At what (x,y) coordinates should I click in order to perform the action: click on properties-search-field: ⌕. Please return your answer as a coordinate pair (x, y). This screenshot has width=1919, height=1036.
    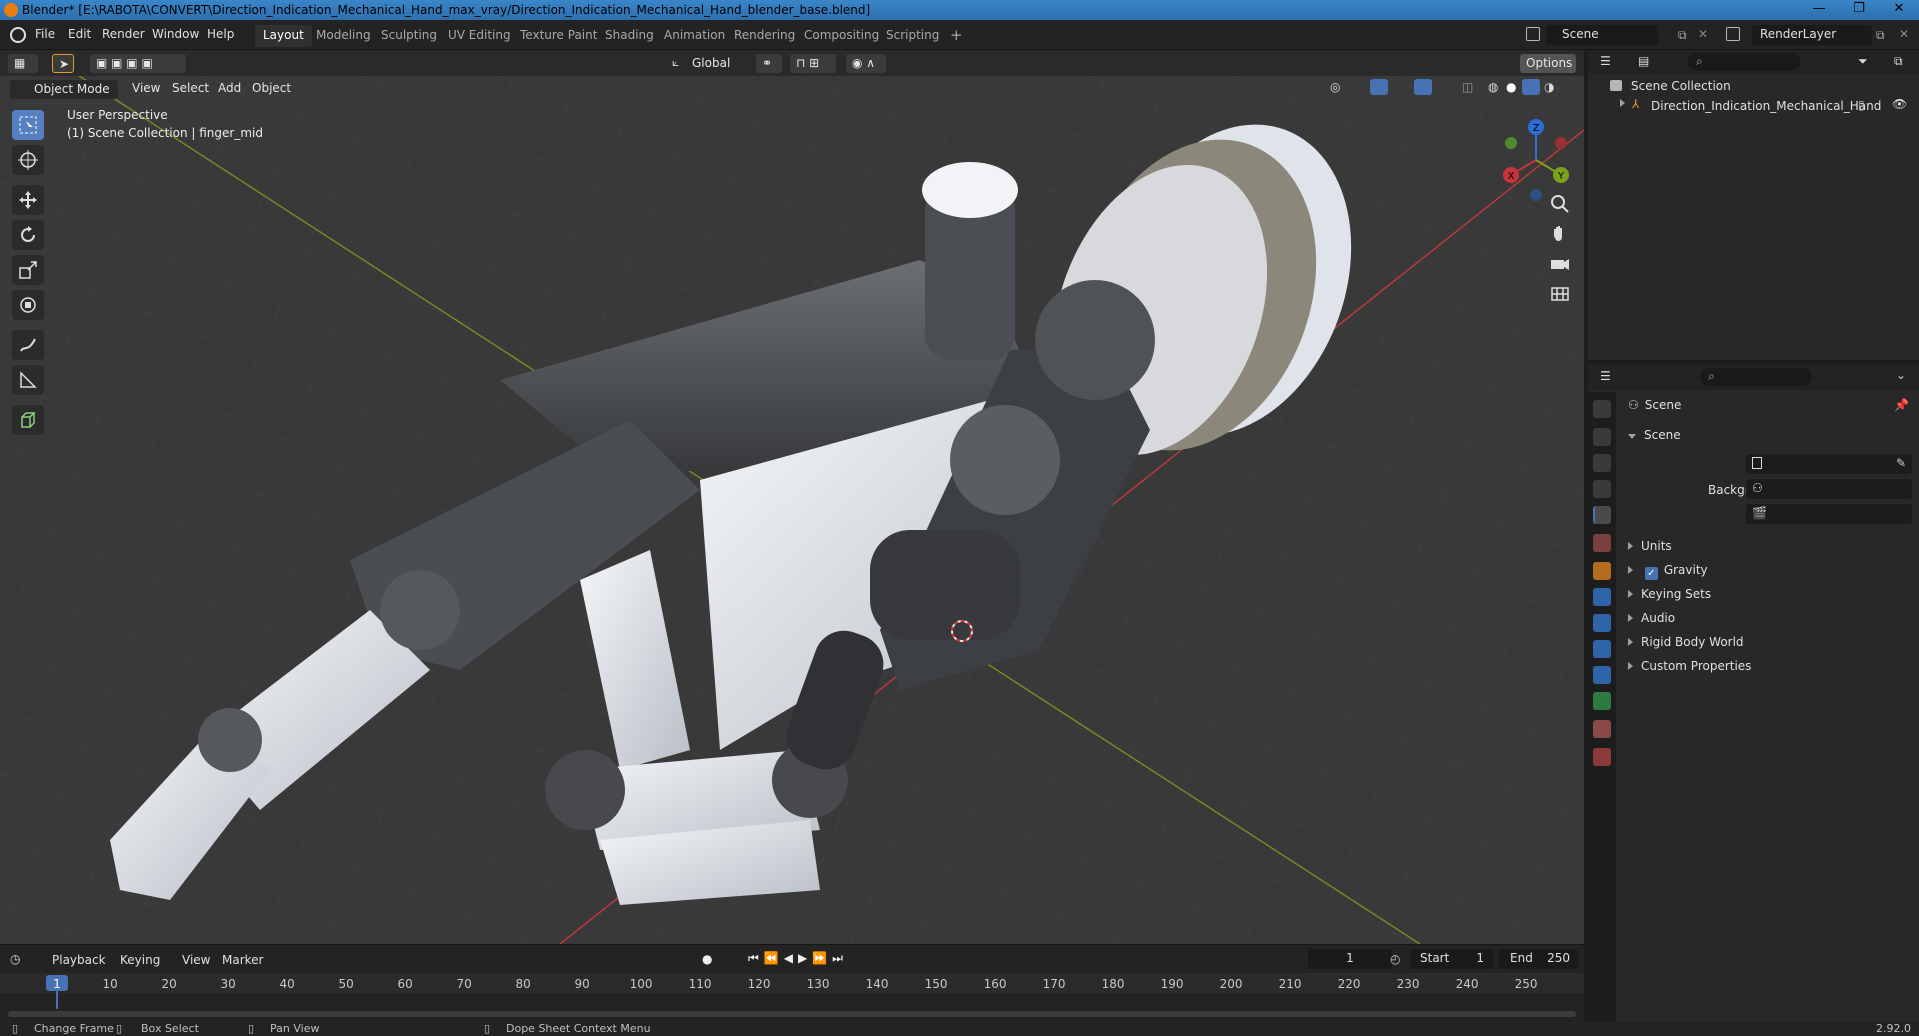
    Looking at the image, I should click on (1756, 377).